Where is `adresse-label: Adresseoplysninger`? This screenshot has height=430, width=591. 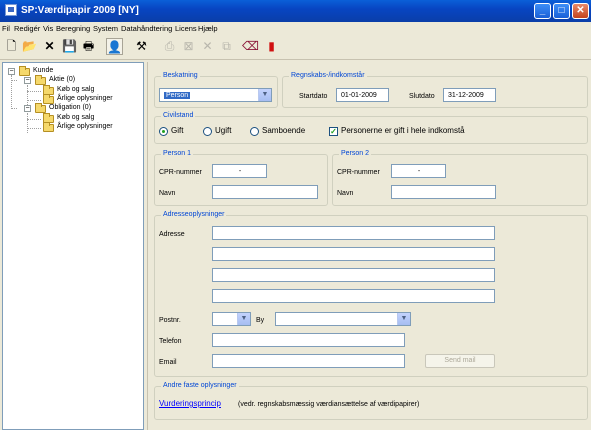 adresse-label: Adresseoplysninger is located at coordinates (194, 214).